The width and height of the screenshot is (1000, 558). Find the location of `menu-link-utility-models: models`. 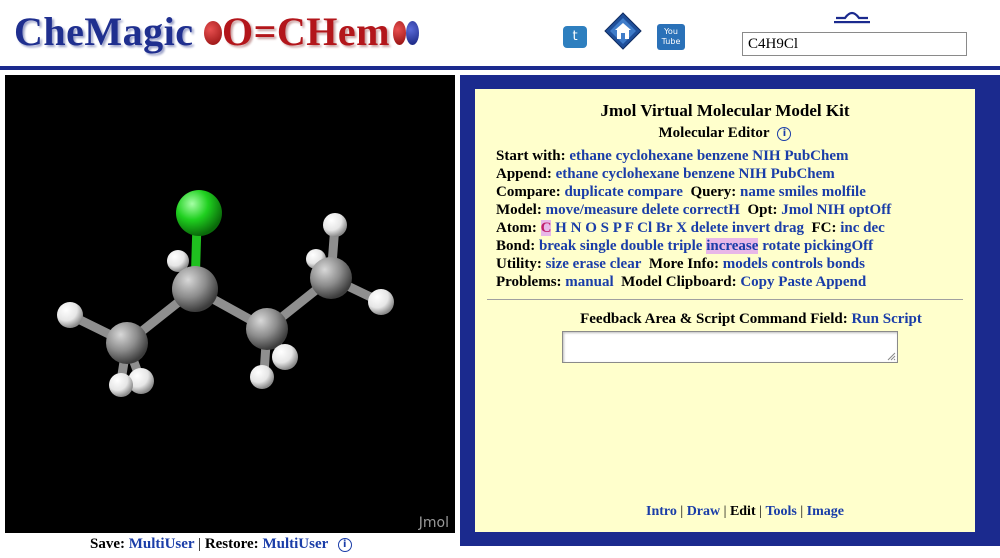

menu-link-utility-models: models is located at coordinates (745, 264).